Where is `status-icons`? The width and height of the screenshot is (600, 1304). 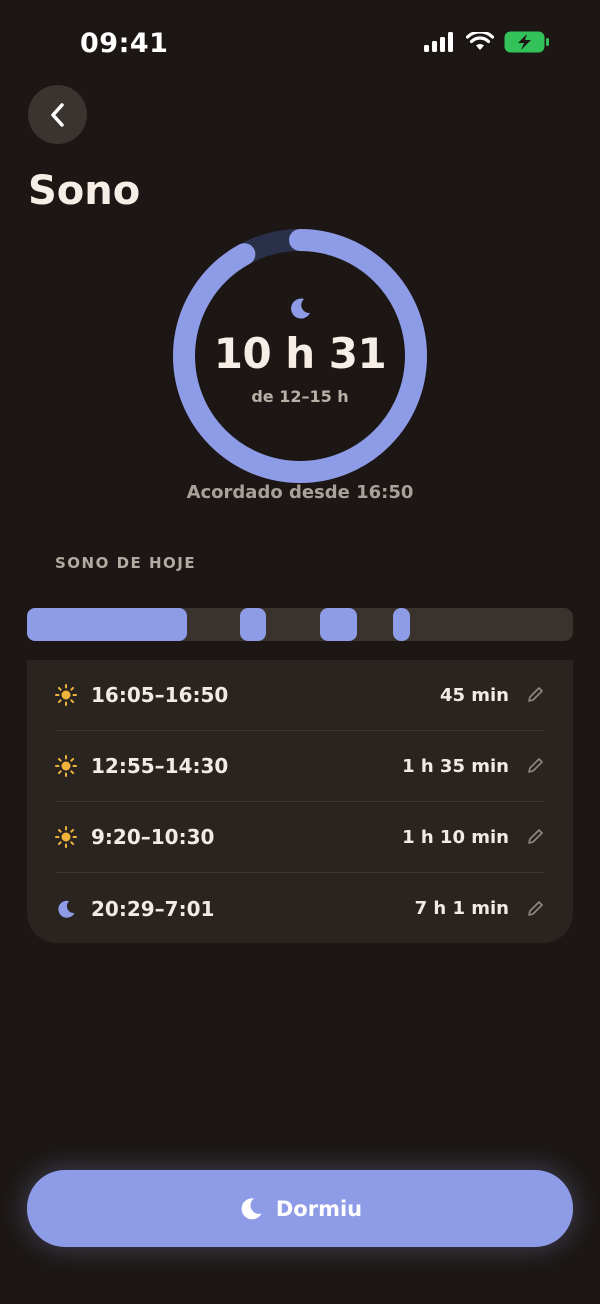 status-icons is located at coordinates (487, 42).